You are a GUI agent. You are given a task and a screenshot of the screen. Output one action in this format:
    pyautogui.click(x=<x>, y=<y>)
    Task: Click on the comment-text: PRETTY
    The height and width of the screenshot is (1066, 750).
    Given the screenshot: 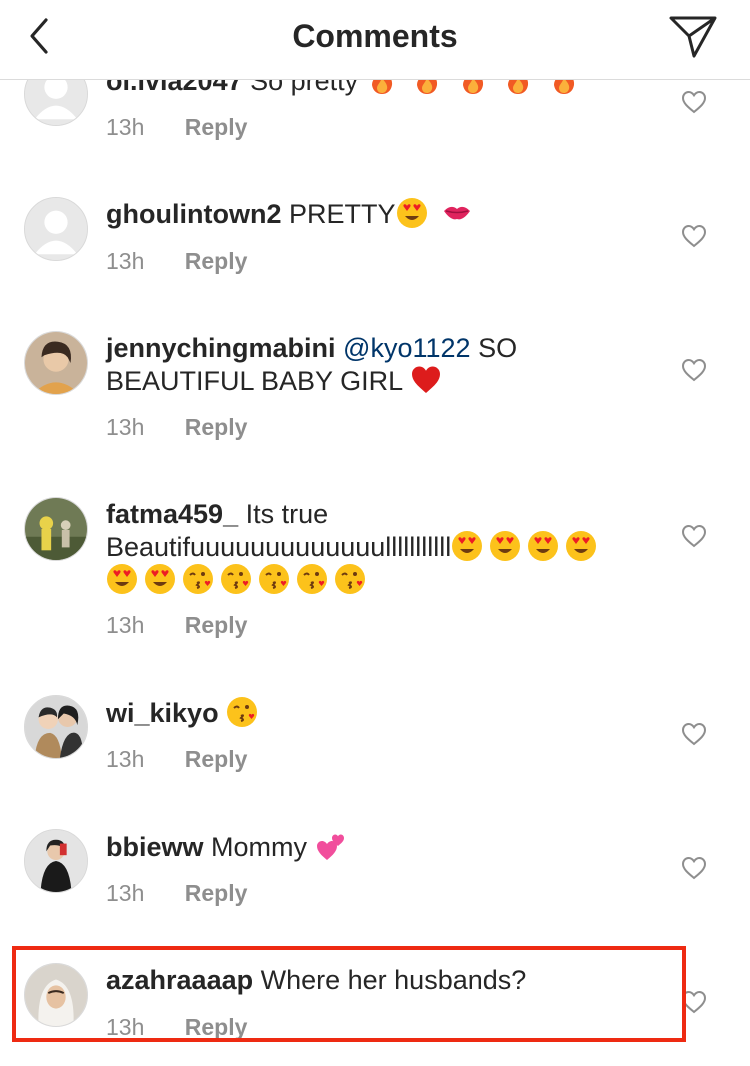 What is the action you would take?
    pyautogui.click(x=342, y=214)
    